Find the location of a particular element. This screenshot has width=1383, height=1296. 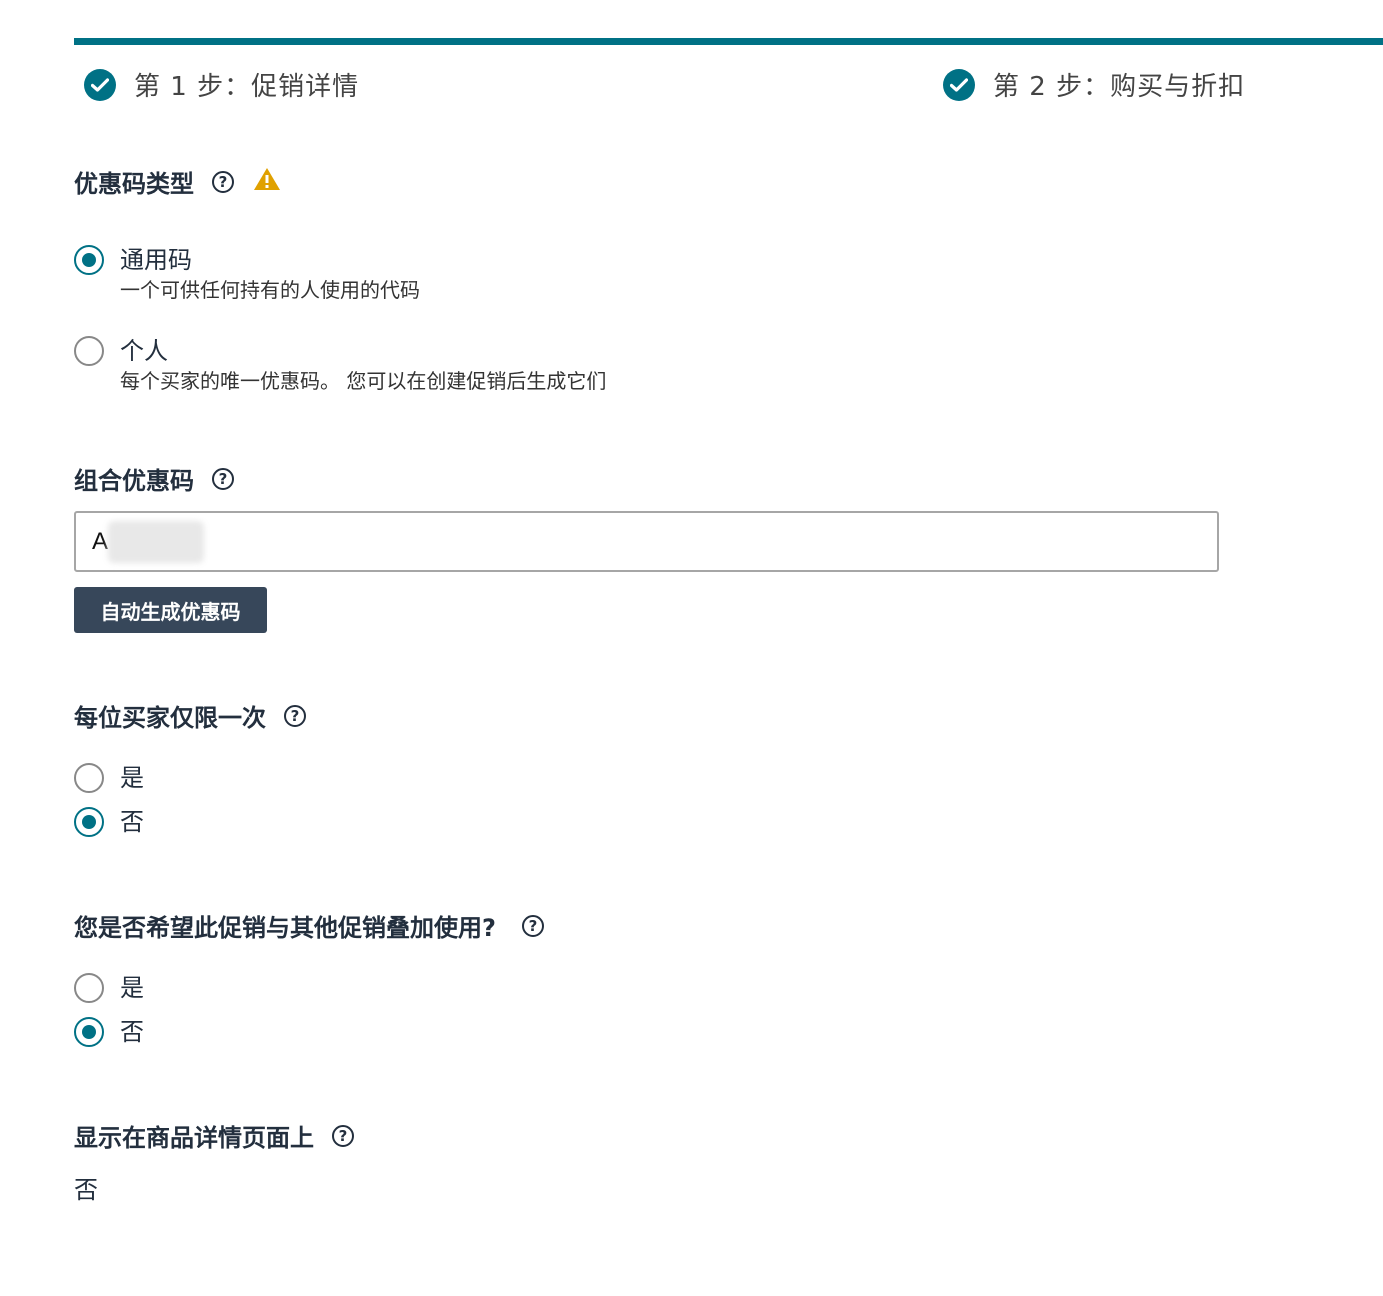

generate-code-button: 自动生成优惠码 is located at coordinates (170, 610).